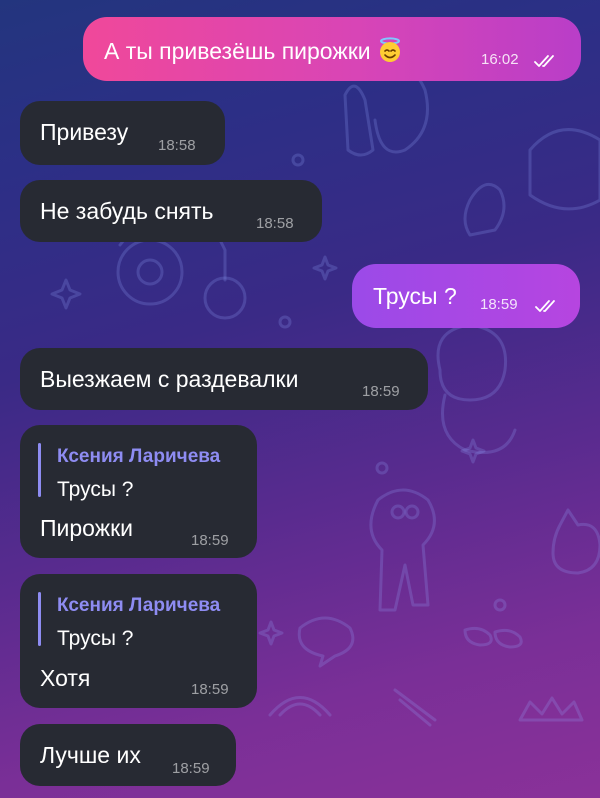 This screenshot has width=600, height=798. I want to click on message-text: Трусы ?, so click(415, 296).